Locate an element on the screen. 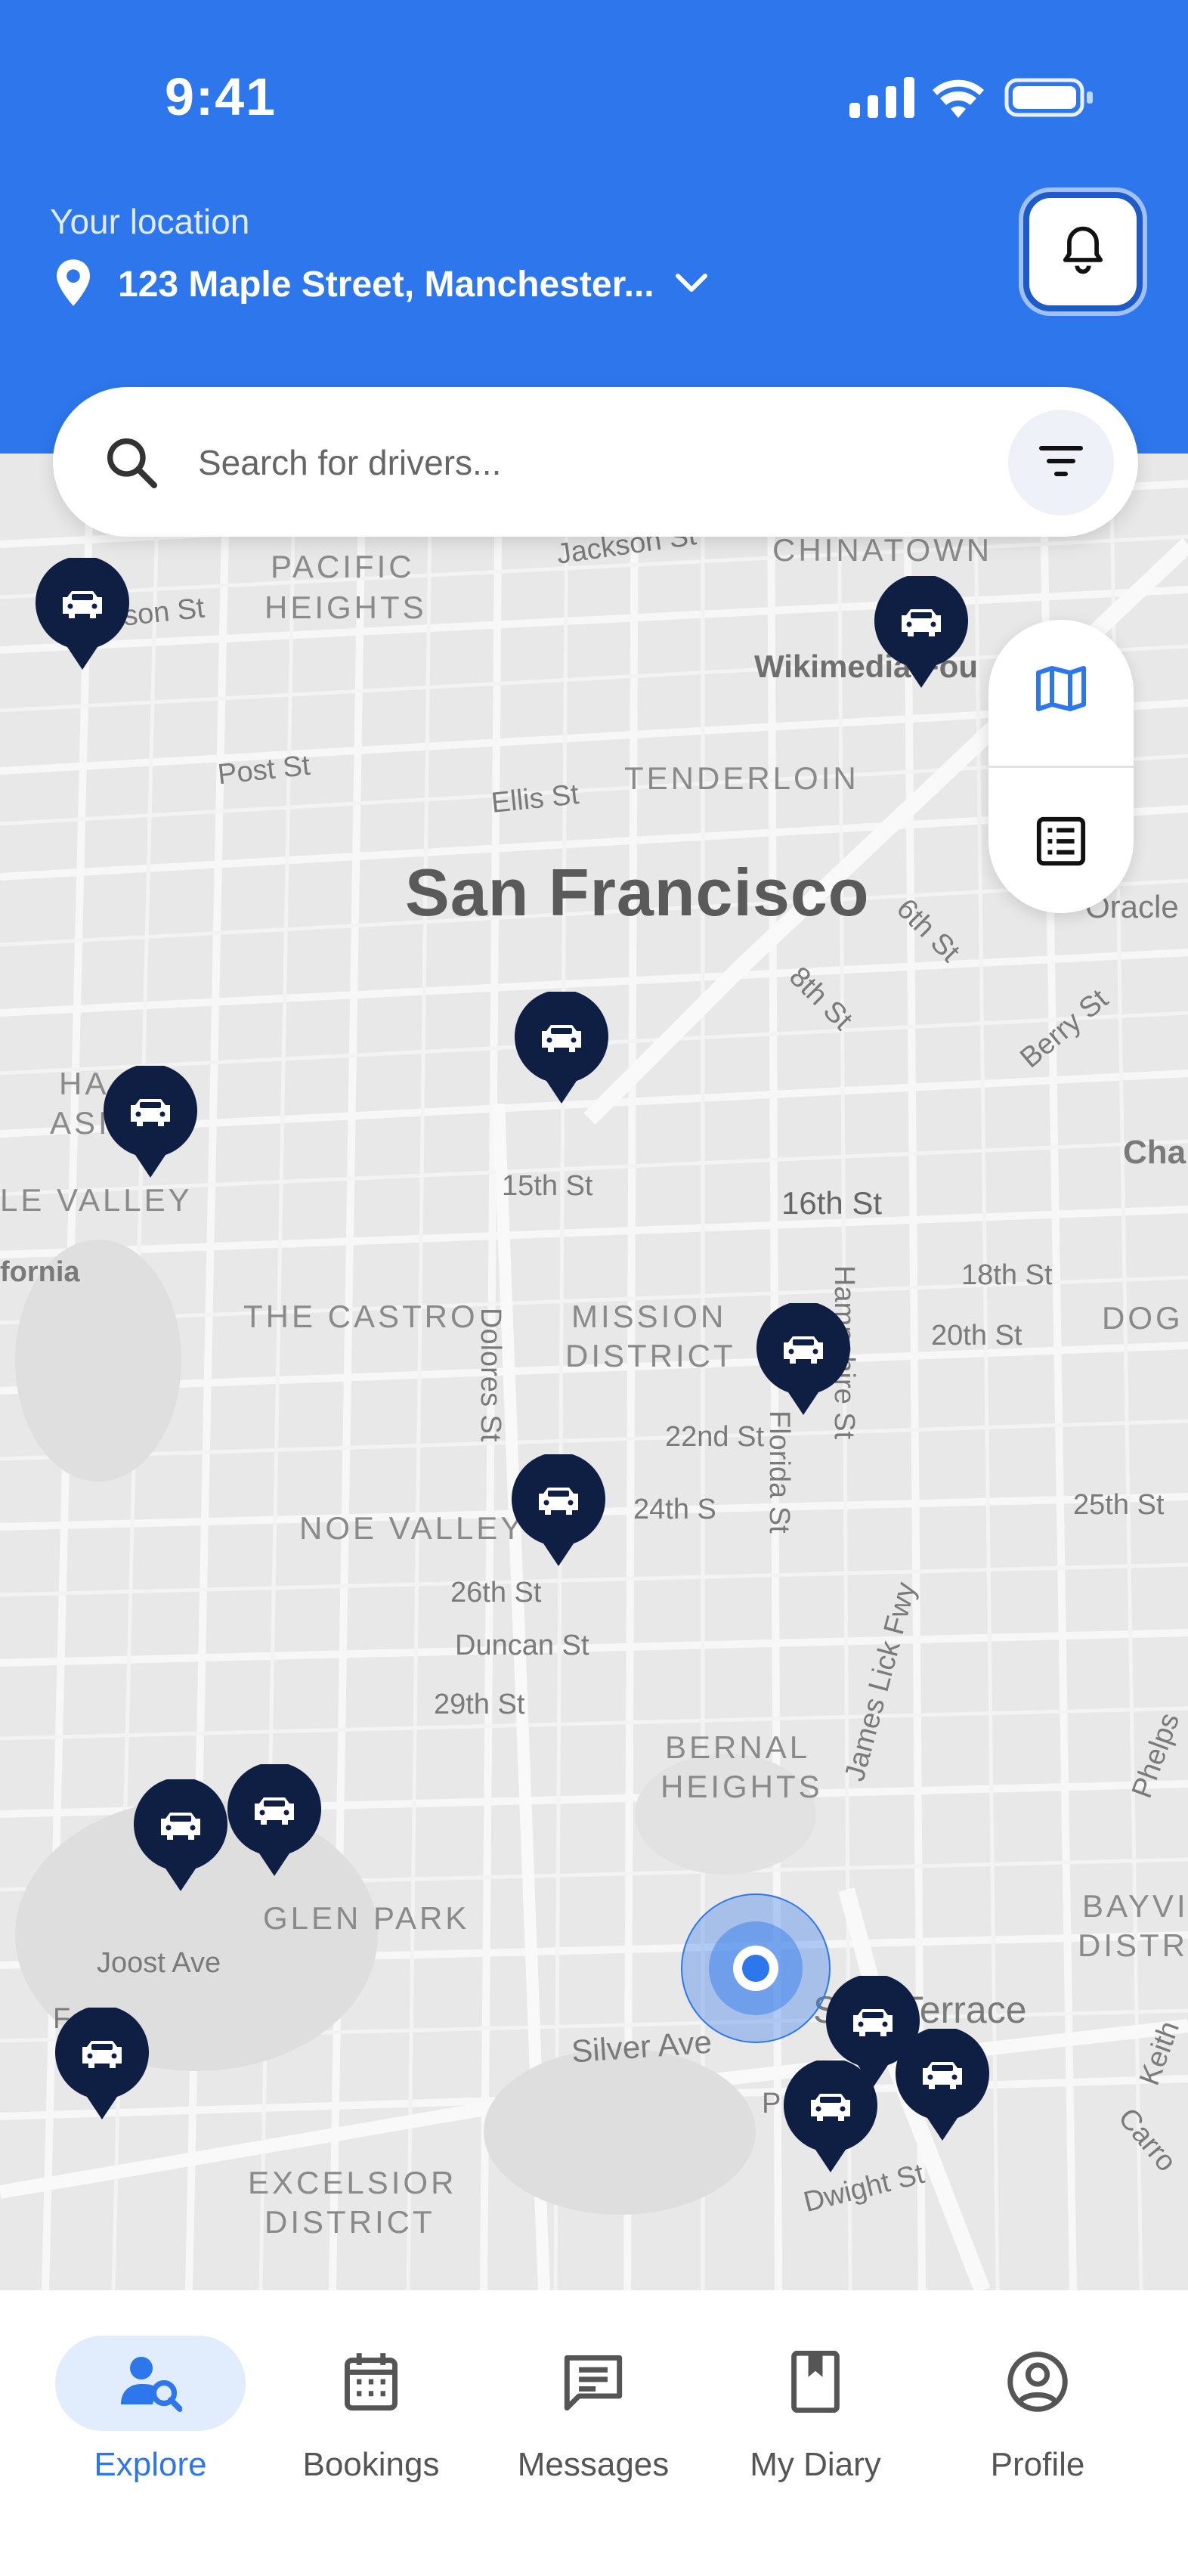 The height and width of the screenshot is (2576, 1188). tab-label: Messages is located at coordinates (593, 2464).